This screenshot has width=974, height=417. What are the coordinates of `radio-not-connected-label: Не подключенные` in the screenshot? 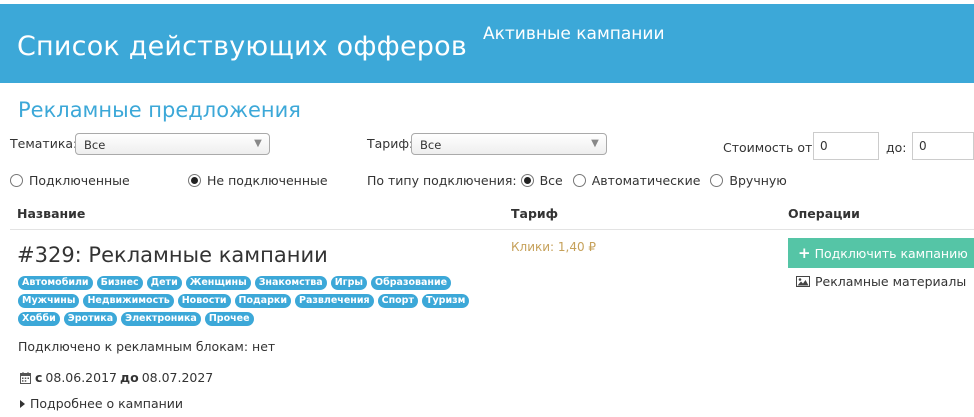 It's located at (267, 180).